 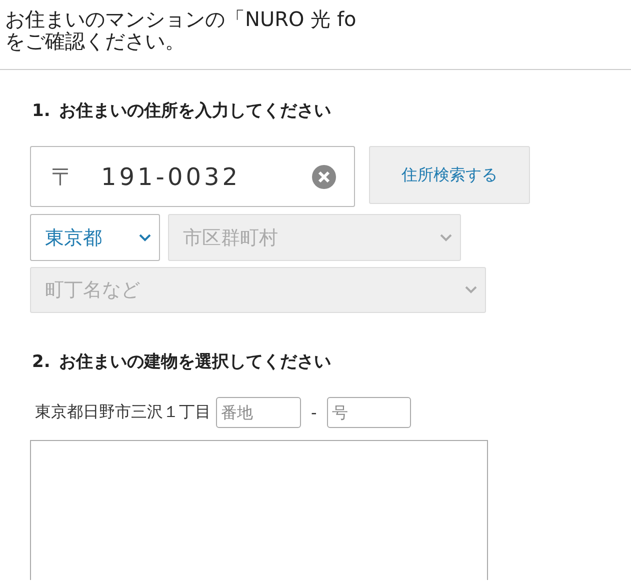 I want to click on address-search-button: 住所検索する, so click(x=449, y=175).